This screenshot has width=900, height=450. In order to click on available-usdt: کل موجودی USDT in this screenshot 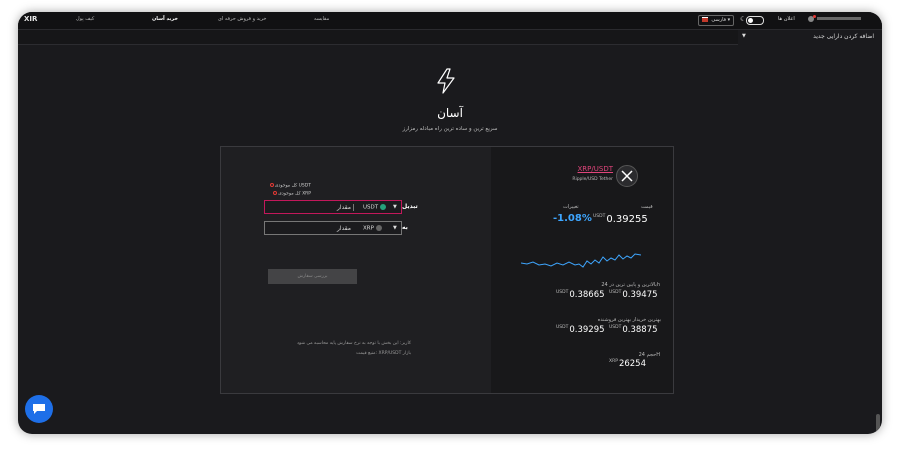, I will do `click(290, 186)`.